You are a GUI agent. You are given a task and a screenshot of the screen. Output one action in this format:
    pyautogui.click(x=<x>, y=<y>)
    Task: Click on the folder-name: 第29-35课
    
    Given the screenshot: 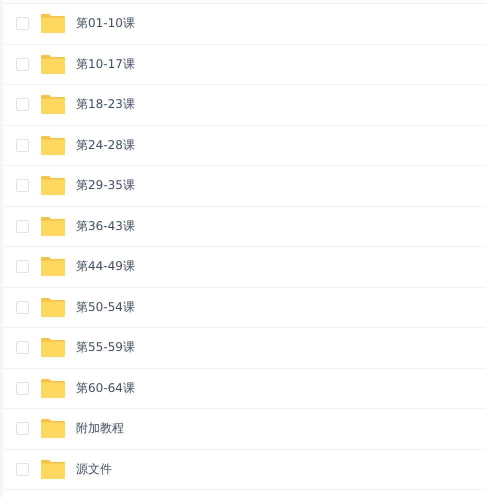 What is the action you would take?
    pyautogui.click(x=105, y=185)
    